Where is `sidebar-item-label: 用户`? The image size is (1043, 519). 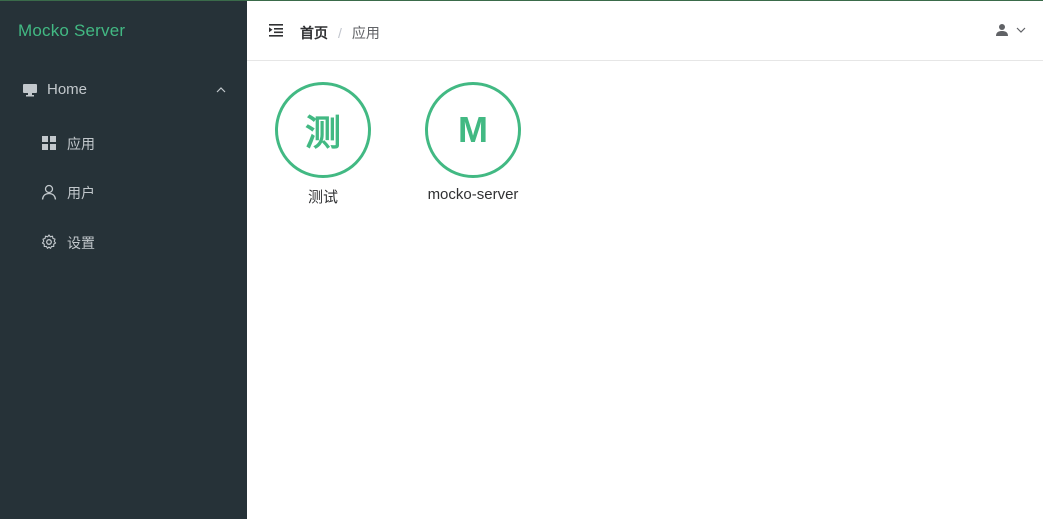
sidebar-item-label: 用户 is located at coordinates (81, 193).